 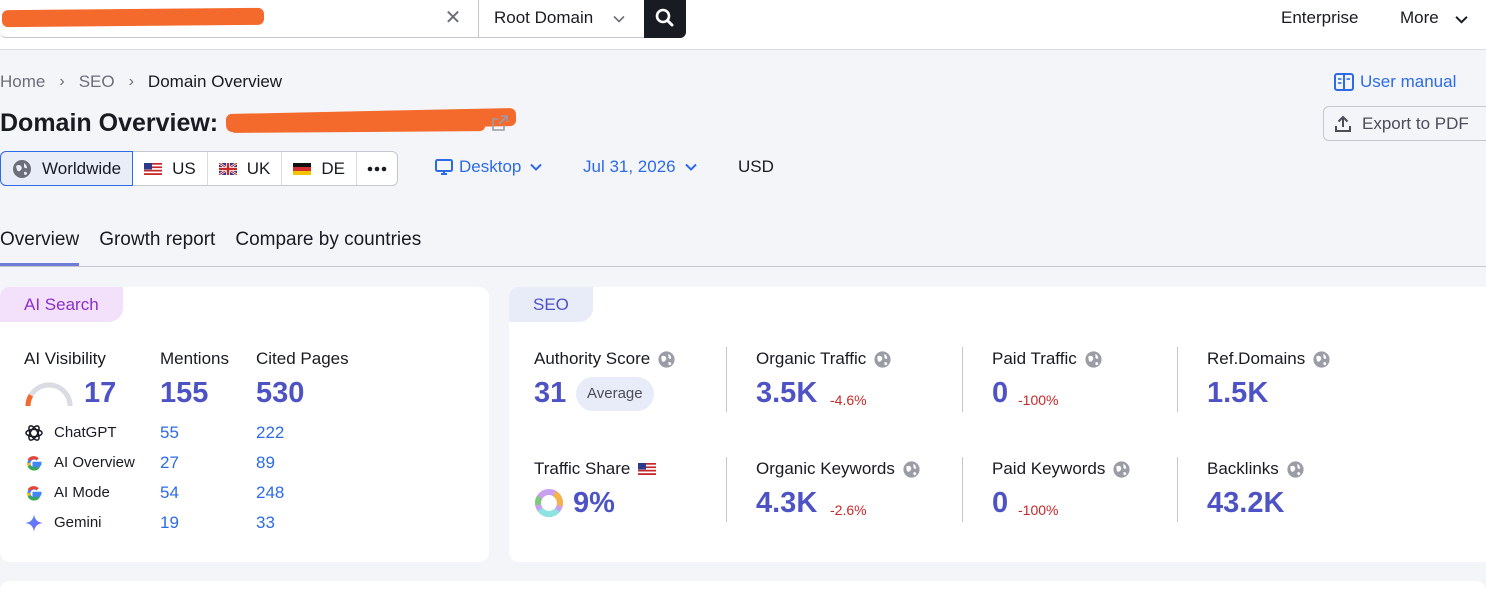 What do you see at coordinates (629, 166) in the screenshot?
I see `date-label: Jul 31, 2026` at bounding box center [629, 166].